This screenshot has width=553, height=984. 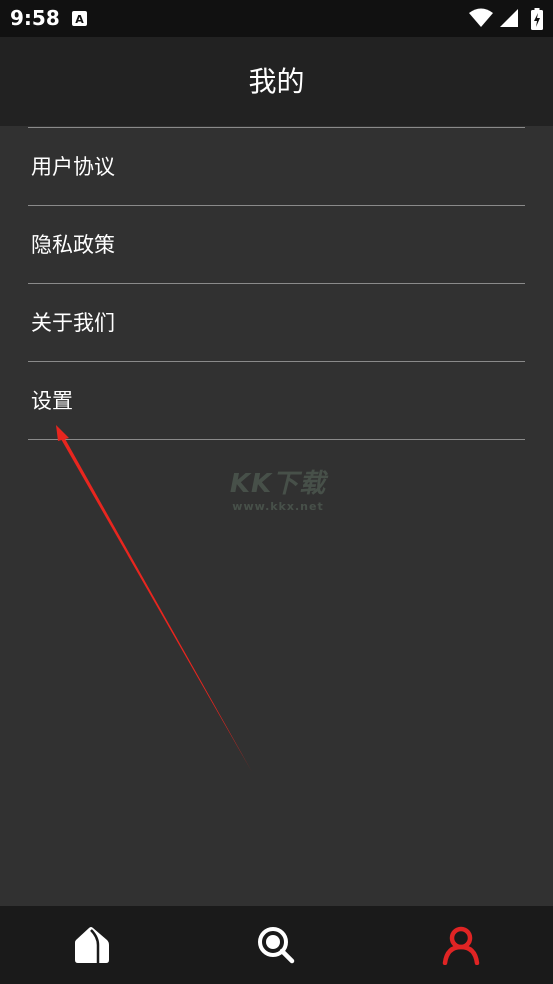 I want to click on menu-item-label: 隐私政策, so click(x=73, y=245).